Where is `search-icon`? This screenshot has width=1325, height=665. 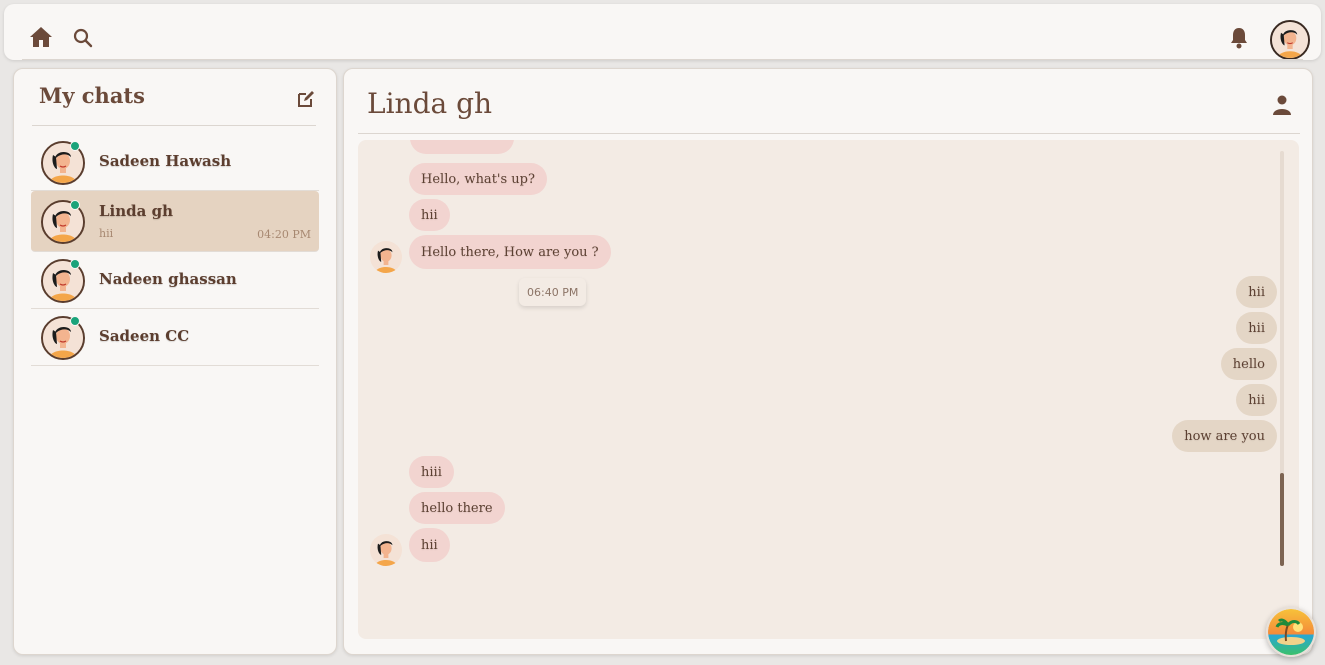 search-icon is located at coordinates (83, 38).